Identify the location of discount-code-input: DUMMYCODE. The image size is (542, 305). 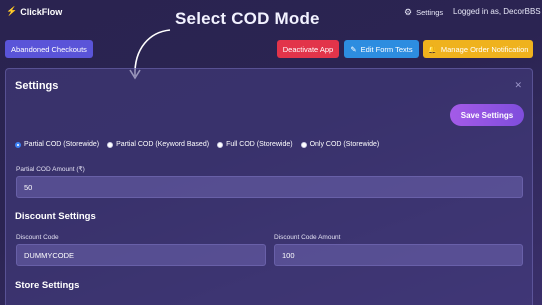
(141, 255).